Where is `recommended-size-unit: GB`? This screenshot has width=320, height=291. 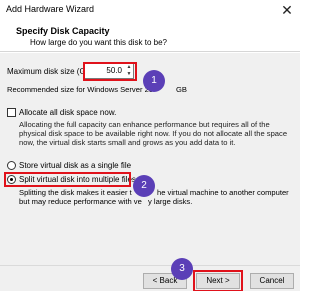 recommended-size-unit: GB is located at coordinates (181, 89).